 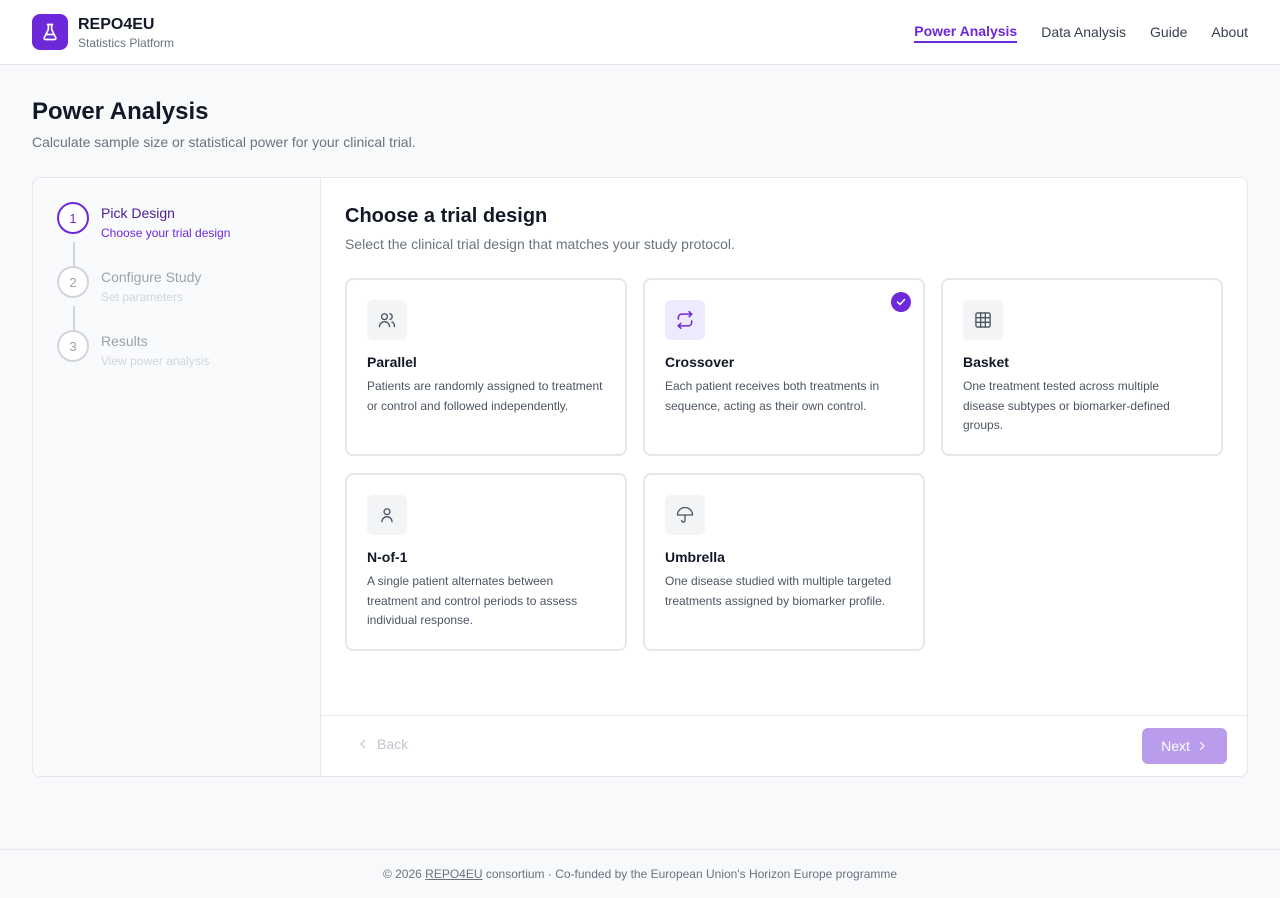 I want to click on step-pick-design: 1 Pick Design Choose your trial design, so click(x=177, y=222).